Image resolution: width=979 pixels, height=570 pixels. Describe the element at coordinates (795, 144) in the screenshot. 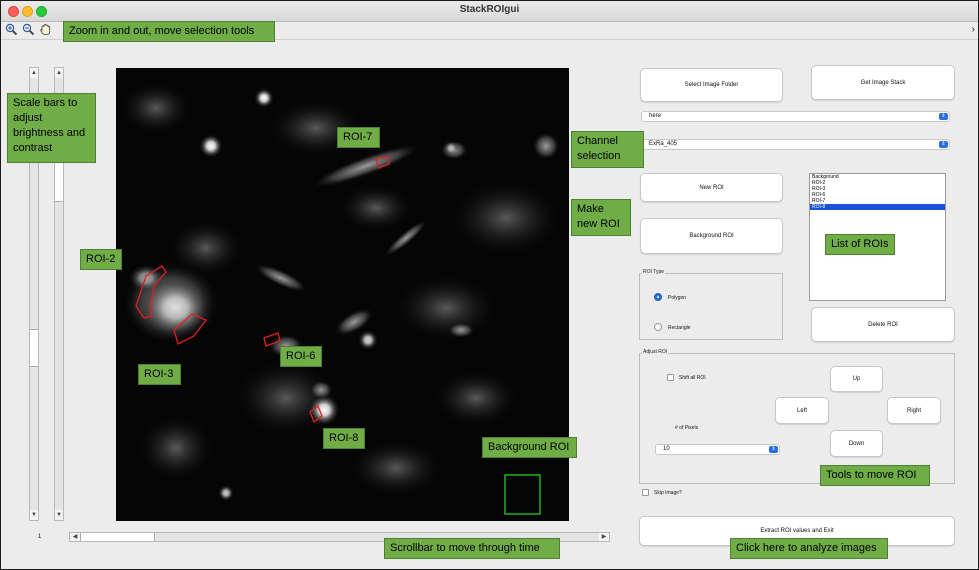

I see `channel-popup: ExRa_405 ⇕` at that location.